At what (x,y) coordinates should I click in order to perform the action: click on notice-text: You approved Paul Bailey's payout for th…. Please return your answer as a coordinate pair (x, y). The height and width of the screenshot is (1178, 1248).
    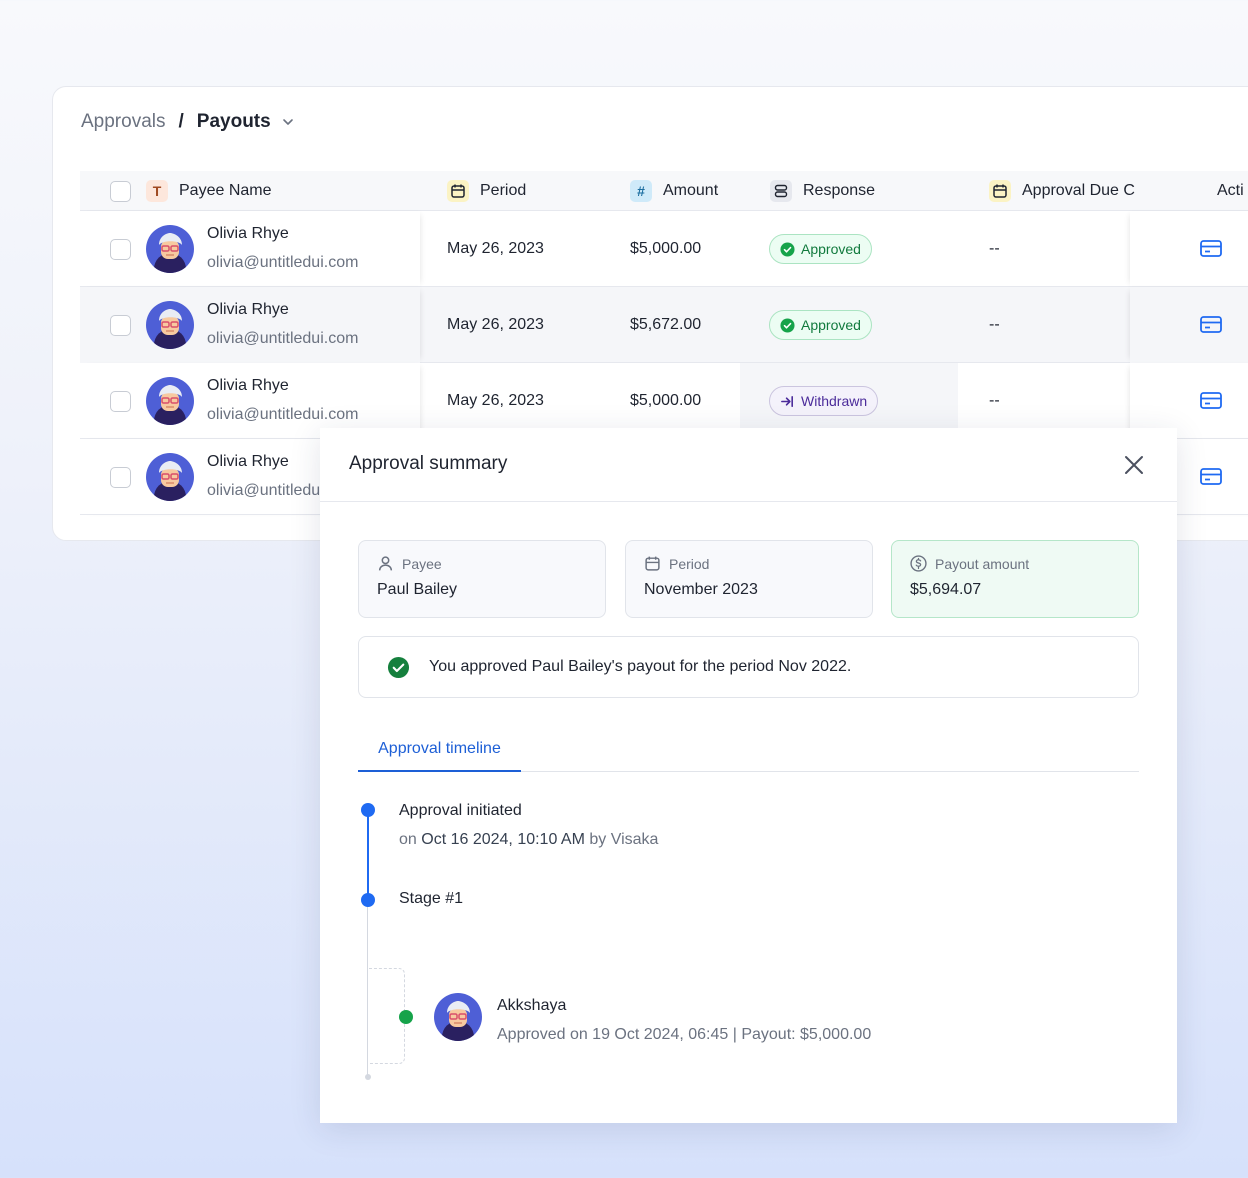
    Looking at the image, I should click on (640, 666).